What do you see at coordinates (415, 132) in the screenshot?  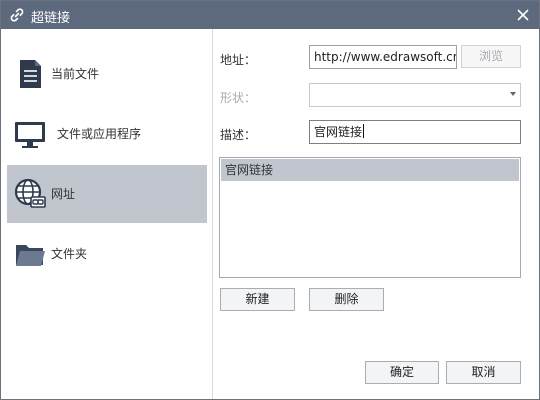 I see `description-input: 官网链接` at bounding box center [415, 132].